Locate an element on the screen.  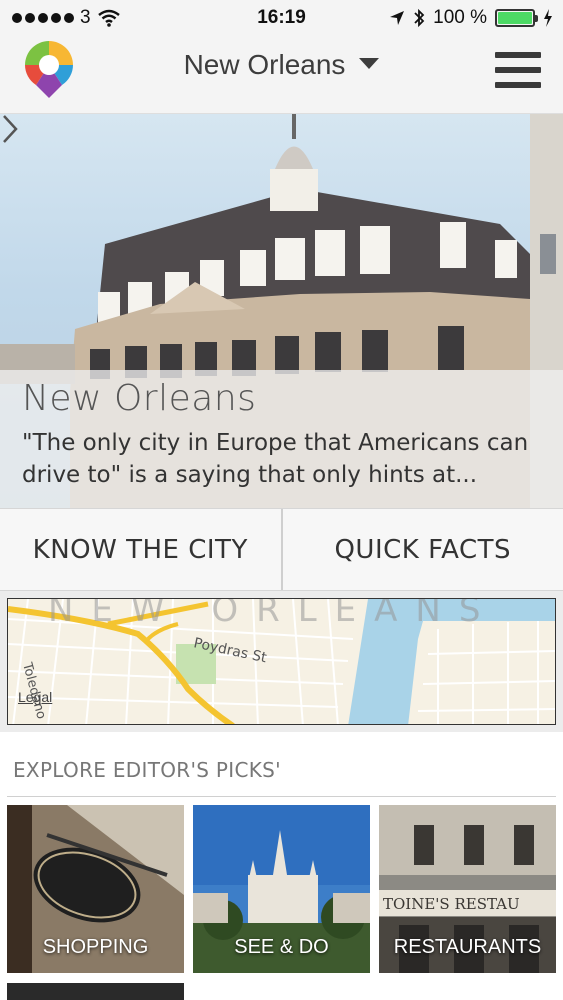
map-tiles: NEW ORLEANS Poydras St Toledano is located at coordinates (281, 661).